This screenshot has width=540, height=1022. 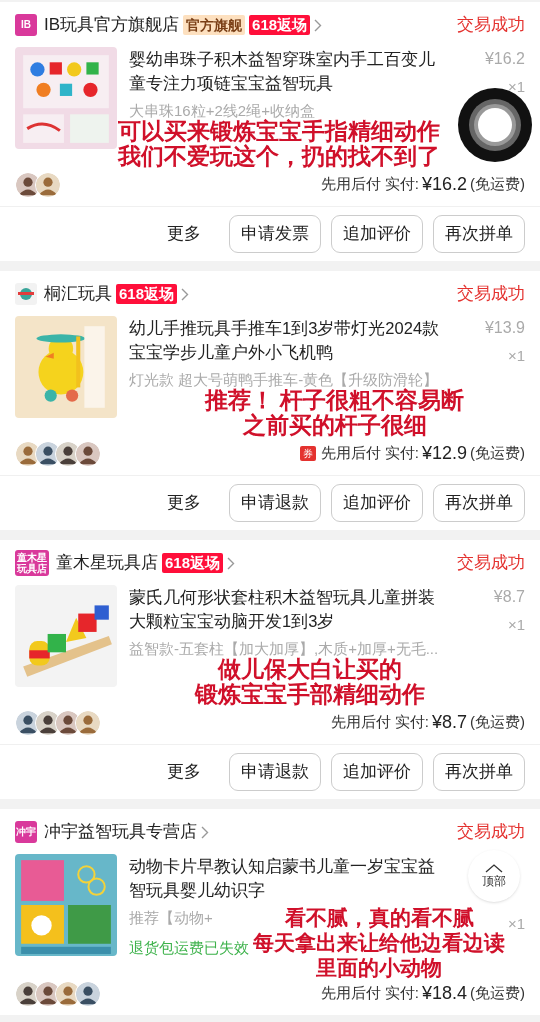 I want to click on paid-amount: ¥18.4, so click(x=444, y=993).